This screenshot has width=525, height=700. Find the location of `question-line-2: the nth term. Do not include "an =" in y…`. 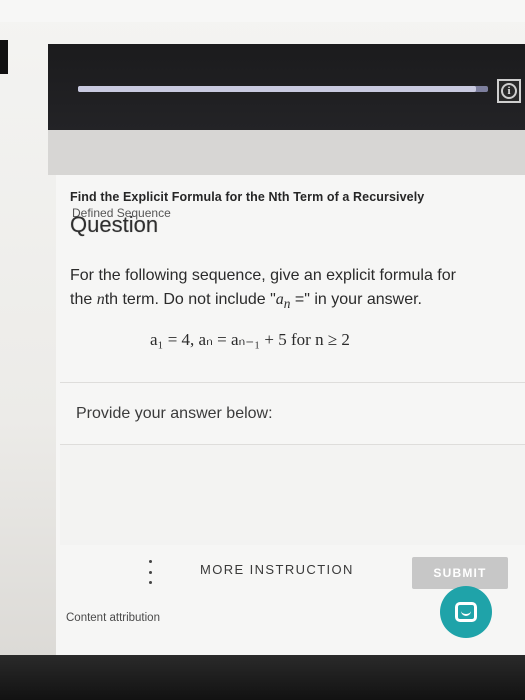

question-line-2: the nth term. Do not include "an =" in y… is located at coordinates (246, 301).